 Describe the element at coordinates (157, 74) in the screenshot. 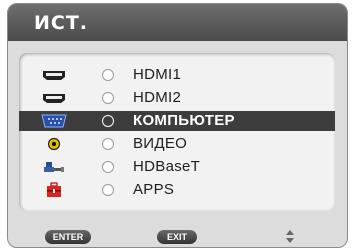

I see `source-label: HDMI1` at that location.